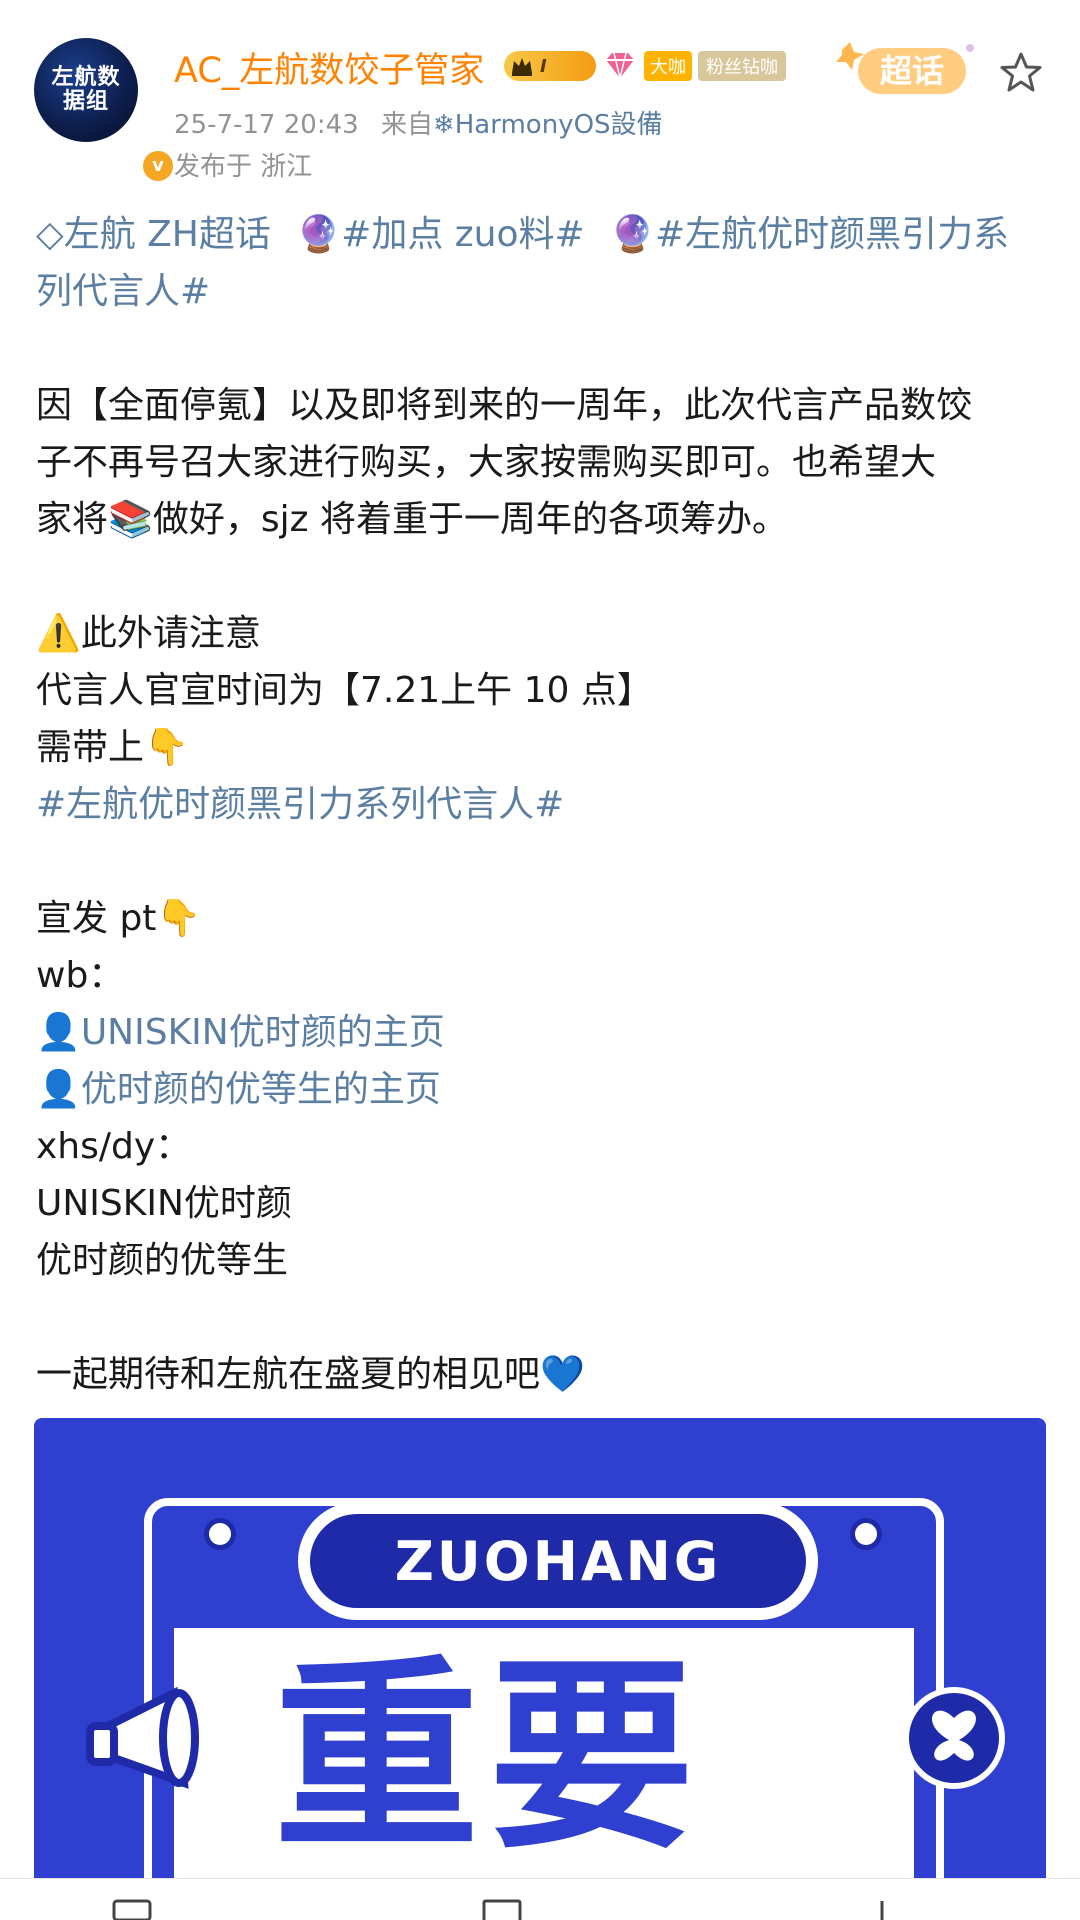 The width and height of the screenshot is (1080, 1920). What do you see at coordinates (489, 1758) in the screenshot?
I see `promo-headline: 重要` at bounding box center [489, 1758].